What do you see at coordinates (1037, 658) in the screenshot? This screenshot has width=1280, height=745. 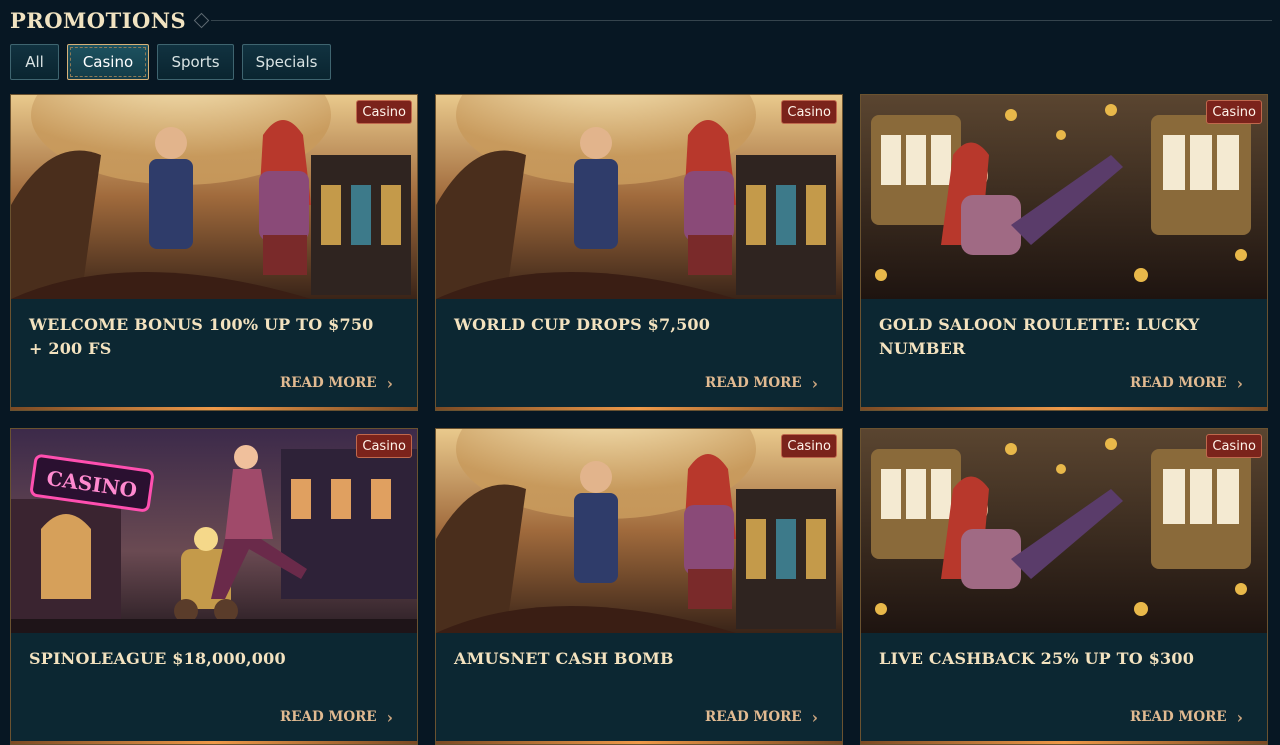 I see `promo-title: LIVE CASHBACK 25% UP TO $300` at bounding box center [1037, 658].